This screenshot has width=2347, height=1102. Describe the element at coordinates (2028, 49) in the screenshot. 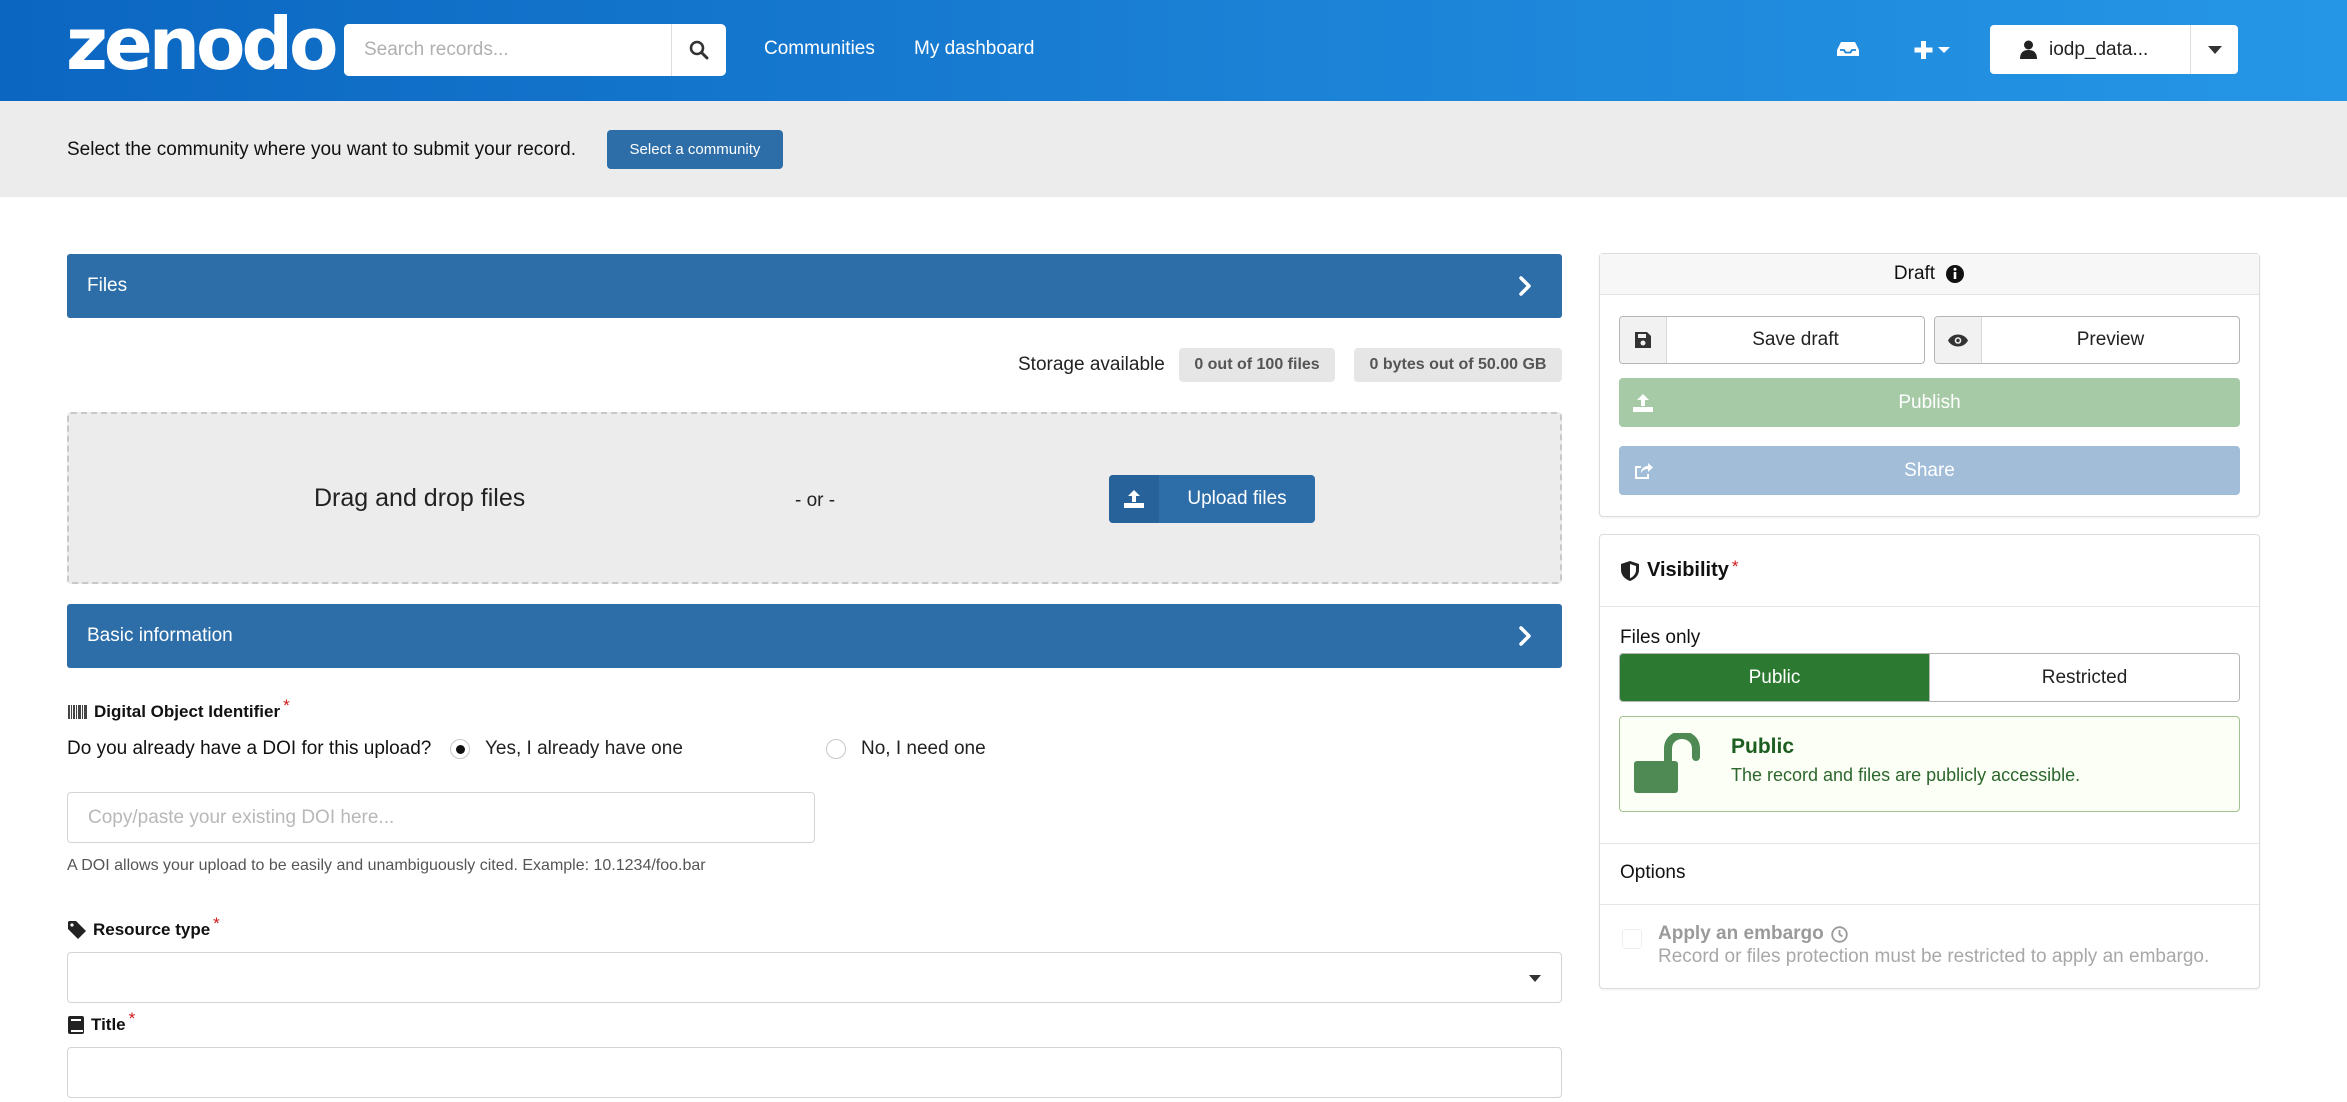

I see `user-icon` at that location.